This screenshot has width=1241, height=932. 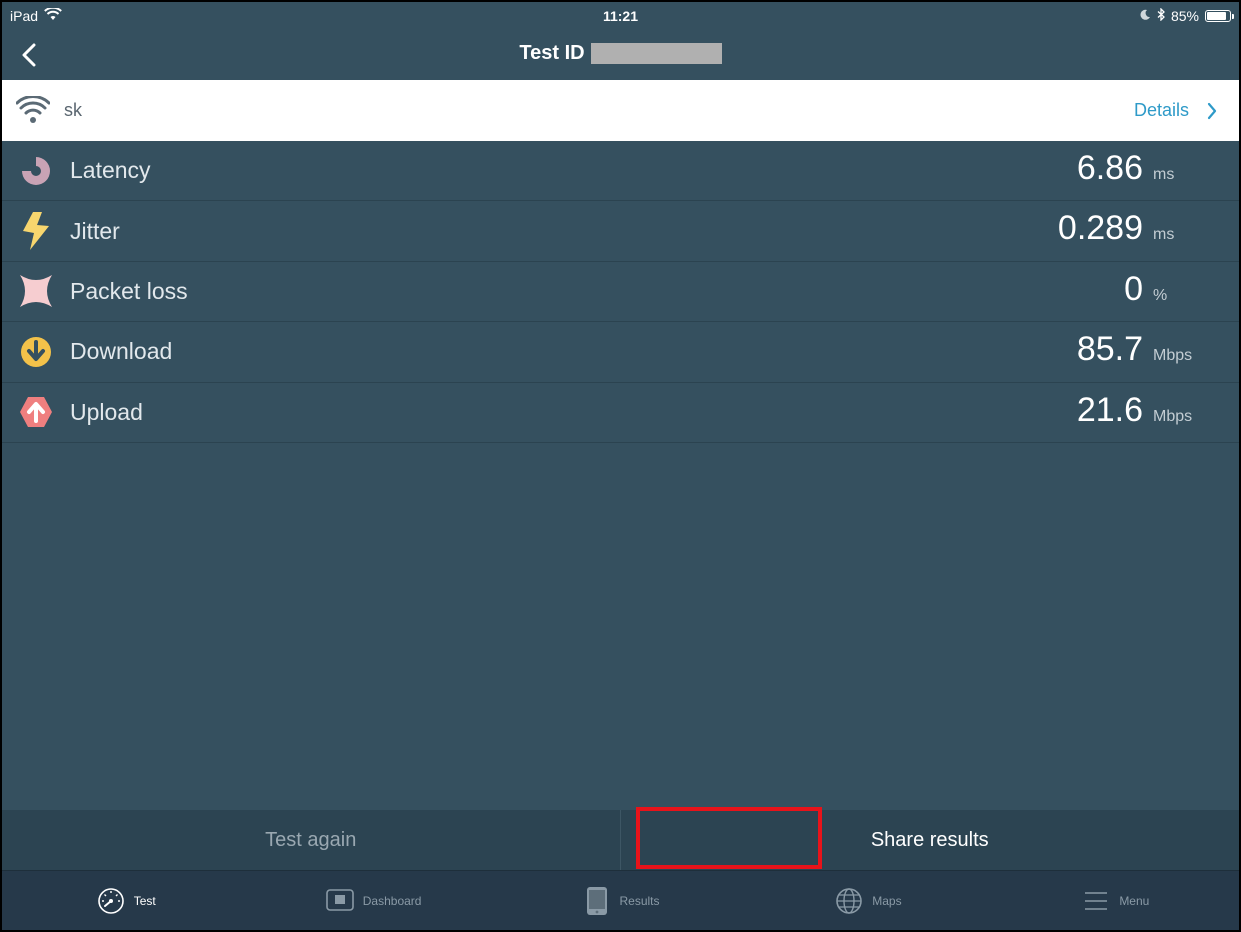 I want to click on dashboard-icon, so click(x=340, y=901).